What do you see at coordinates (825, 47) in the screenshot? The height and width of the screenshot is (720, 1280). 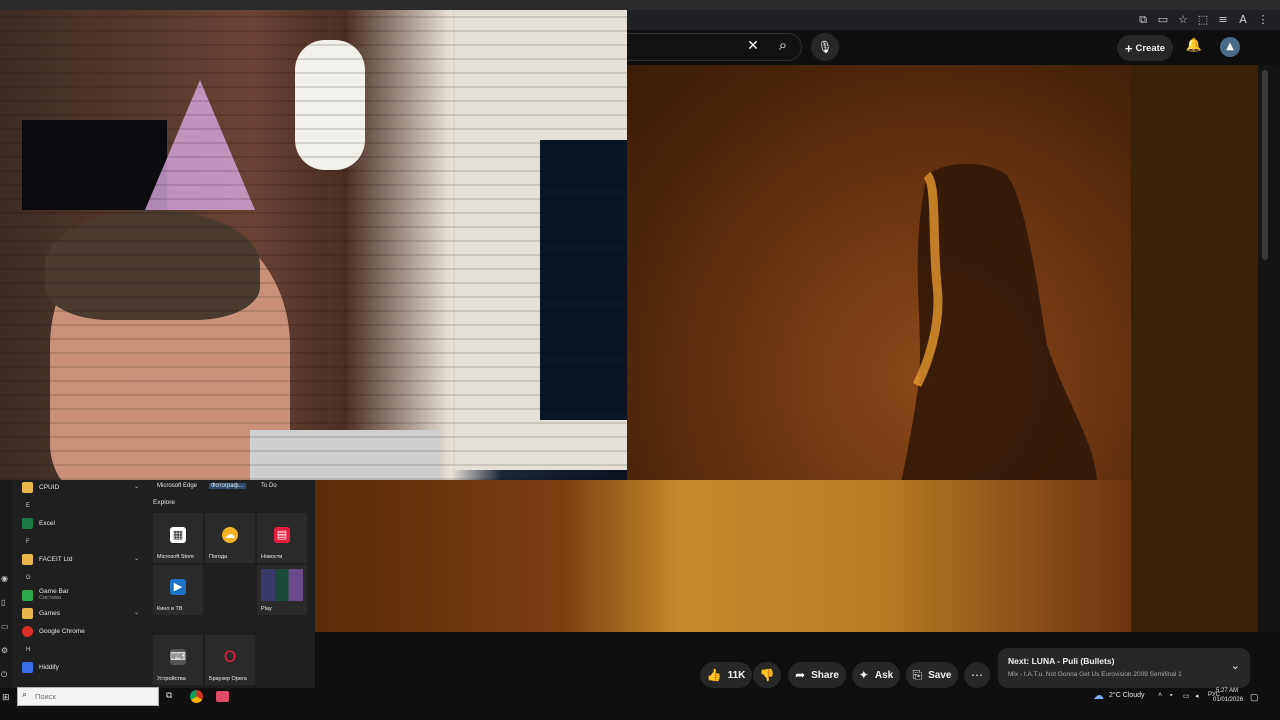 I see `voice-search-icon: 🎙` at bounding box center [825, 47].